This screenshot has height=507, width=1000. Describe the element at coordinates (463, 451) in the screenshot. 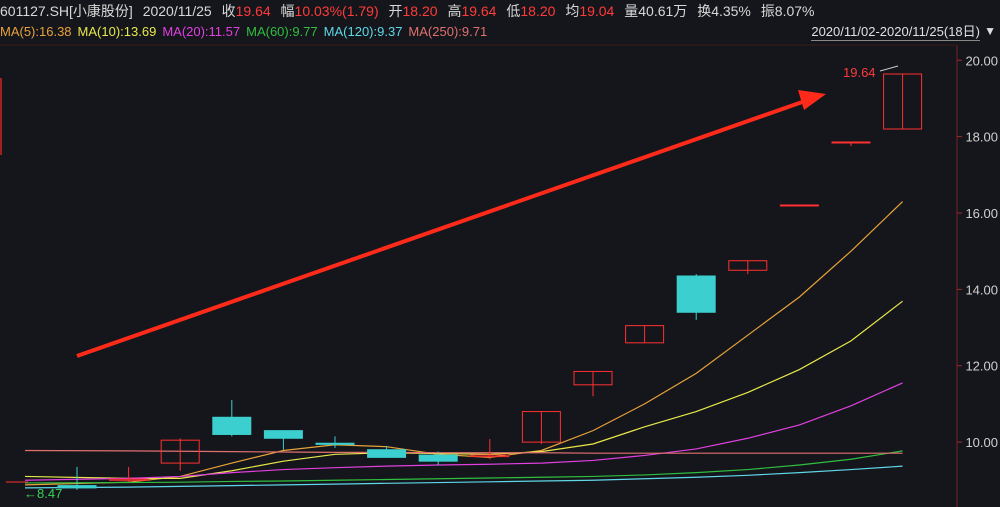

I see `ma-line` at that location.